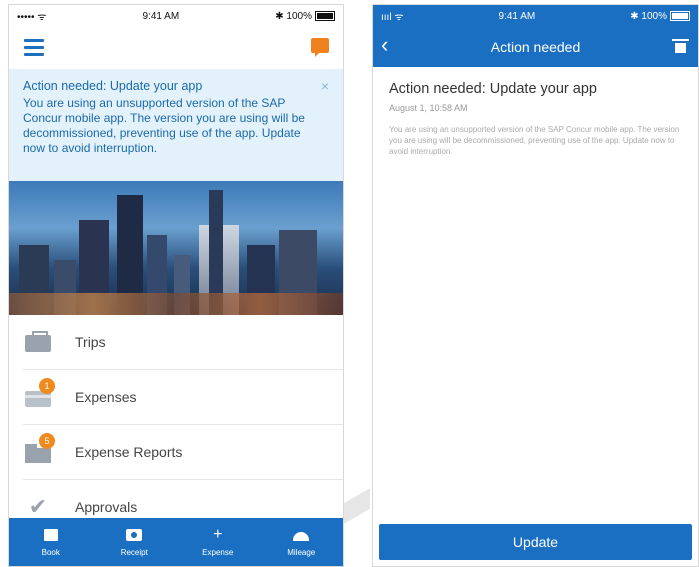 Image resolution: width=699 pixels, height=567 pixels. I want to click on menu-item-expense-reports: 5 Expense Reports, so click(183, 452).